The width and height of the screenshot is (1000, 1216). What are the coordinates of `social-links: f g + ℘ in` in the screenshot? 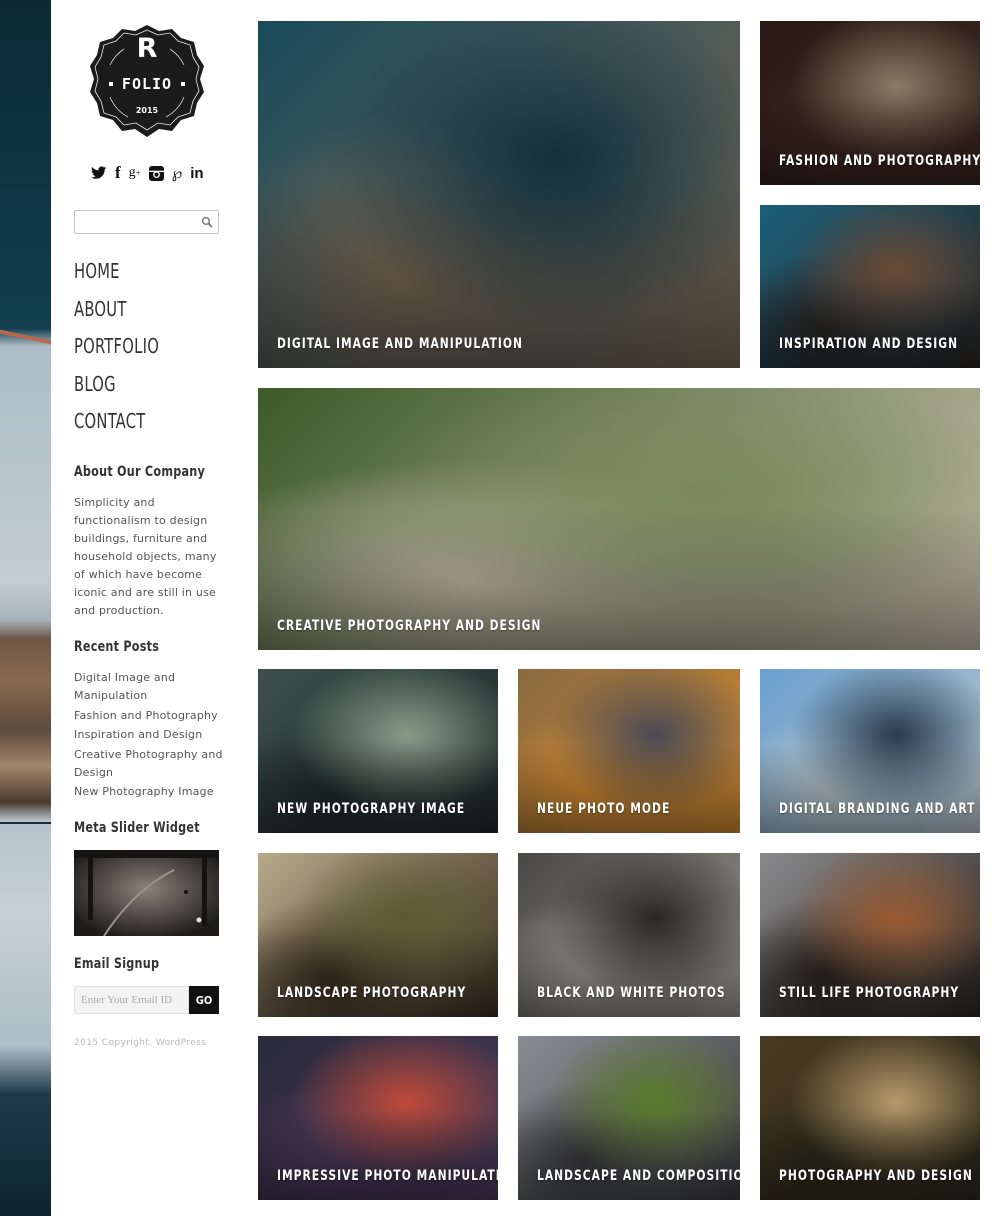 It's located at (147, 172).